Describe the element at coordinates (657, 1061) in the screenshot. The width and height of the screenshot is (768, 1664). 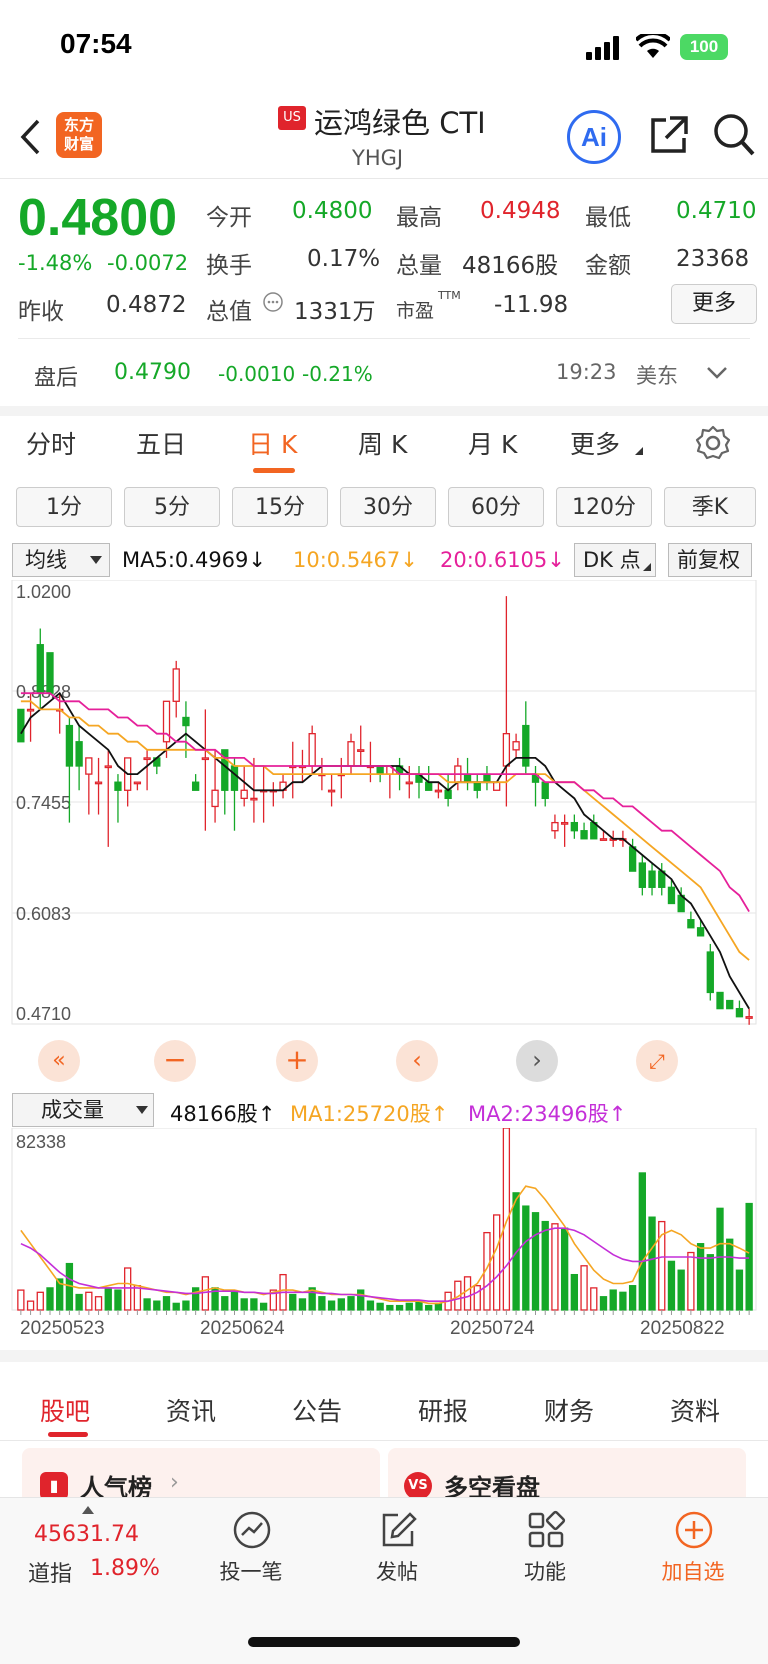
I see `fullscreen-button: ⤢` at that location.